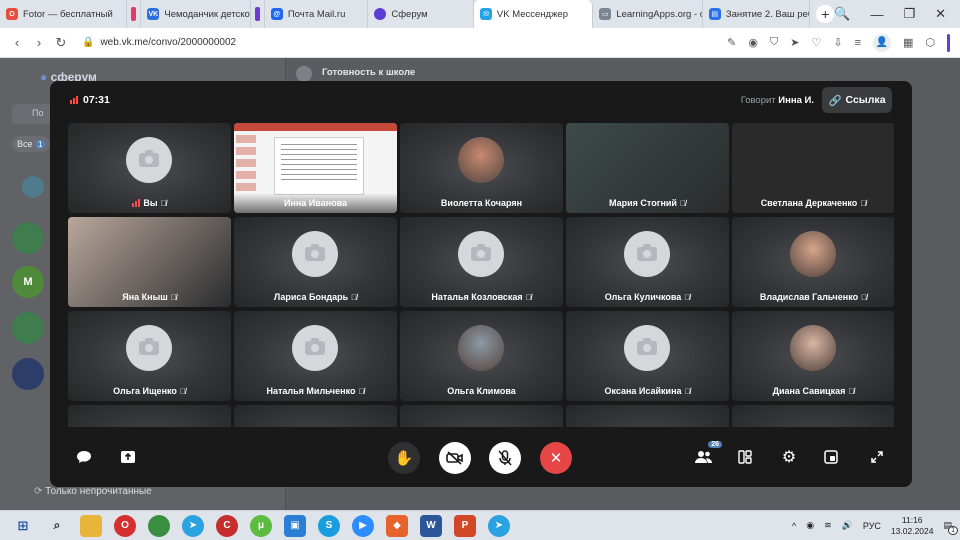 This screenshot has height=540, width=960. Describe the element at coordinates (481, 168) in the screenshot. I see `participant-tile: Виолетта Кочарян` at that location.